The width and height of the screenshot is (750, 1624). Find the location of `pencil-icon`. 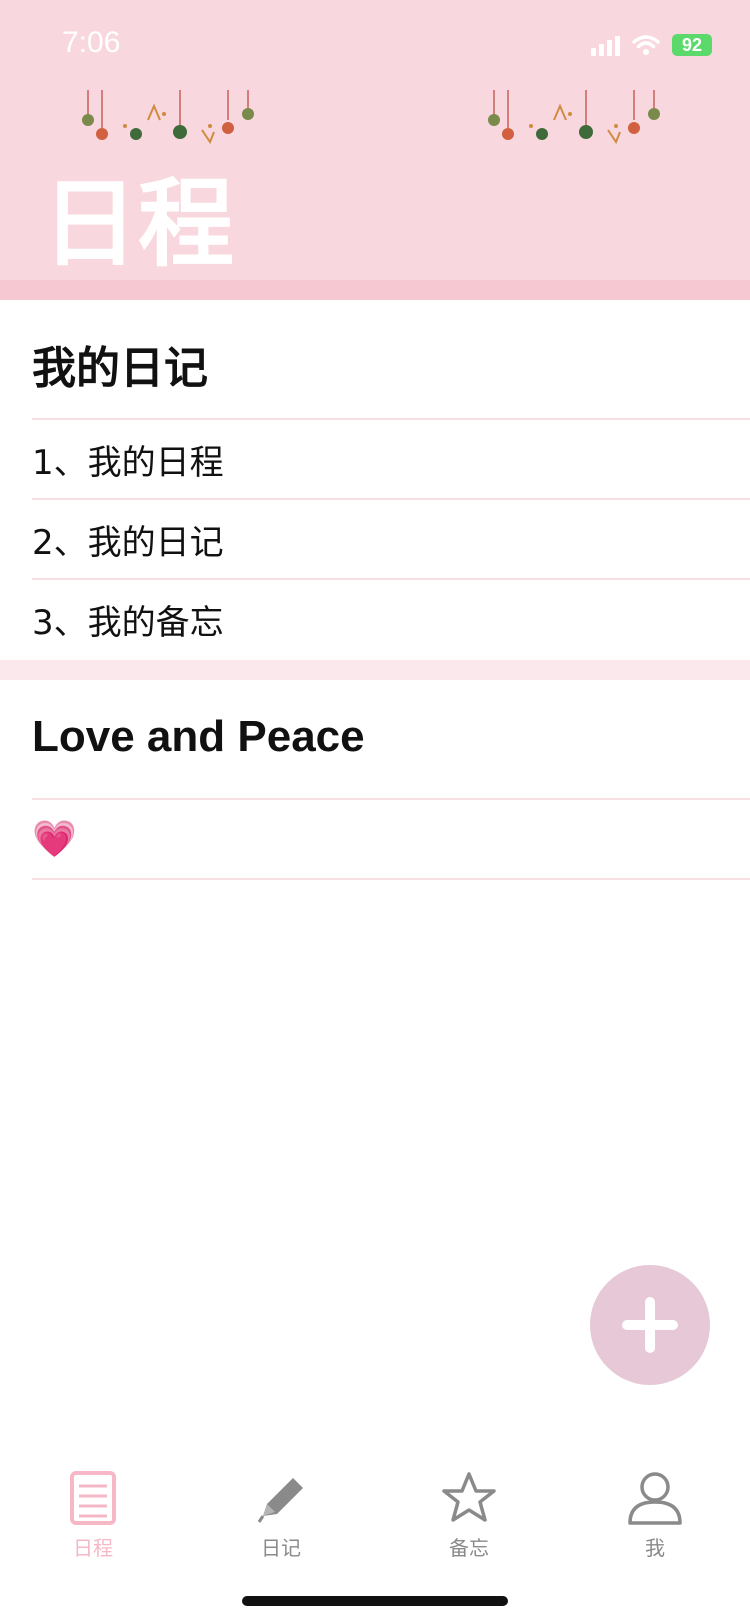

pencil-icon is located at coordinates (280, 1500).